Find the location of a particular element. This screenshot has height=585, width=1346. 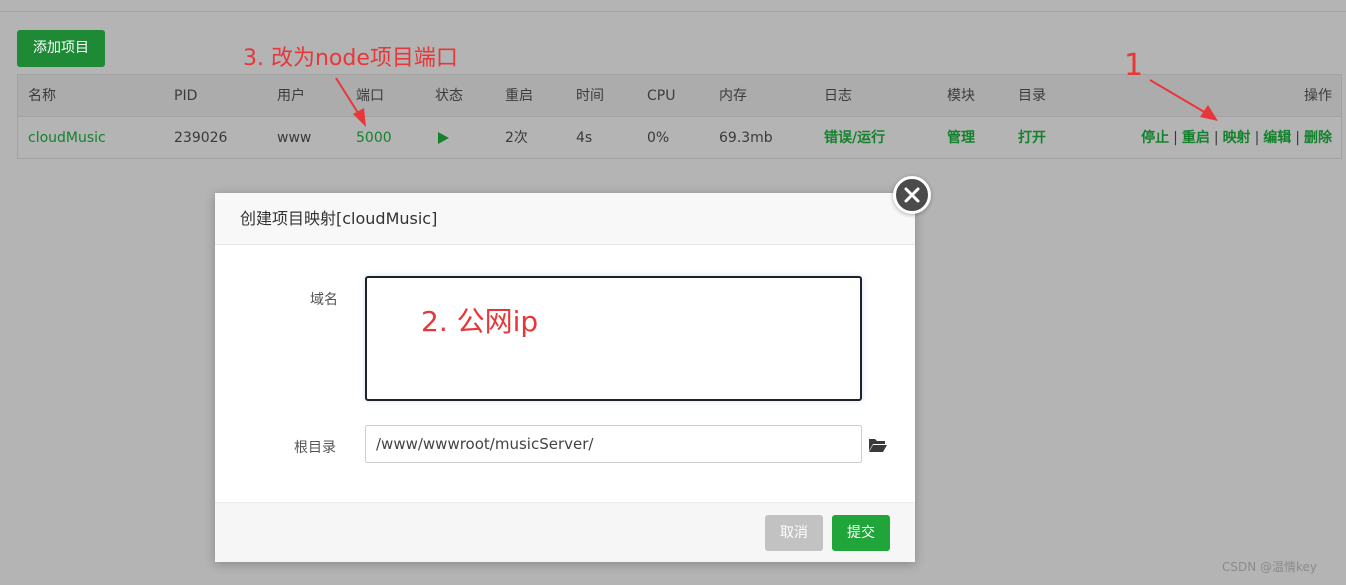

log-link: 错误/运行 is located at coordinates (854, 138).